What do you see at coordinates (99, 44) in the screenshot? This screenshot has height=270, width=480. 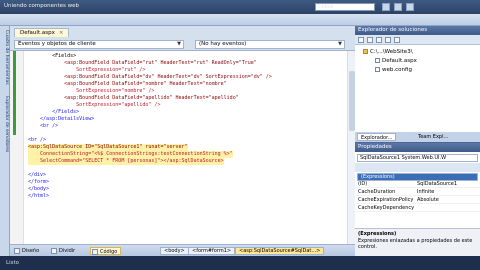 I see `object-combo: Eventos y objetos de cliente ▼` at bounding box center [99, 44].